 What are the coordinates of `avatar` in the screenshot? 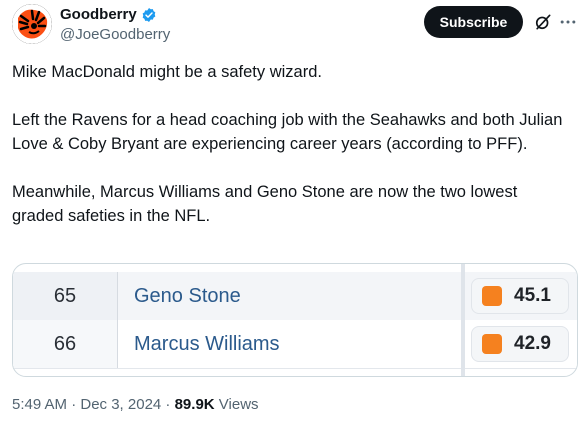 It's located at (32, 24).